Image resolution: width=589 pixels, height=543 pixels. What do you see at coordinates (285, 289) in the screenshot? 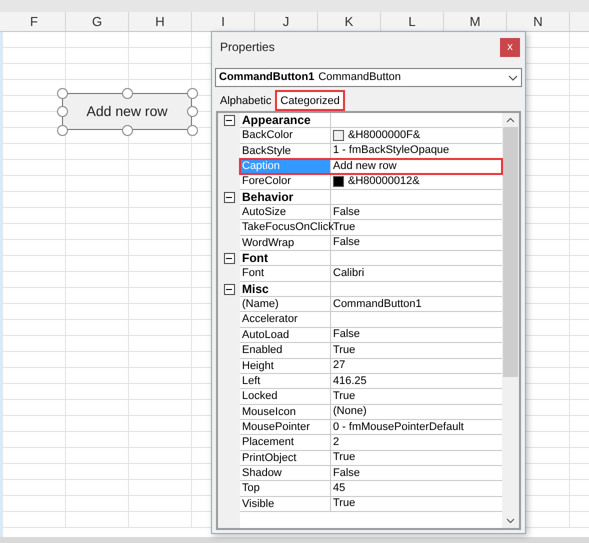
I see `category-name: Misc` at bounding box center [285, 289].